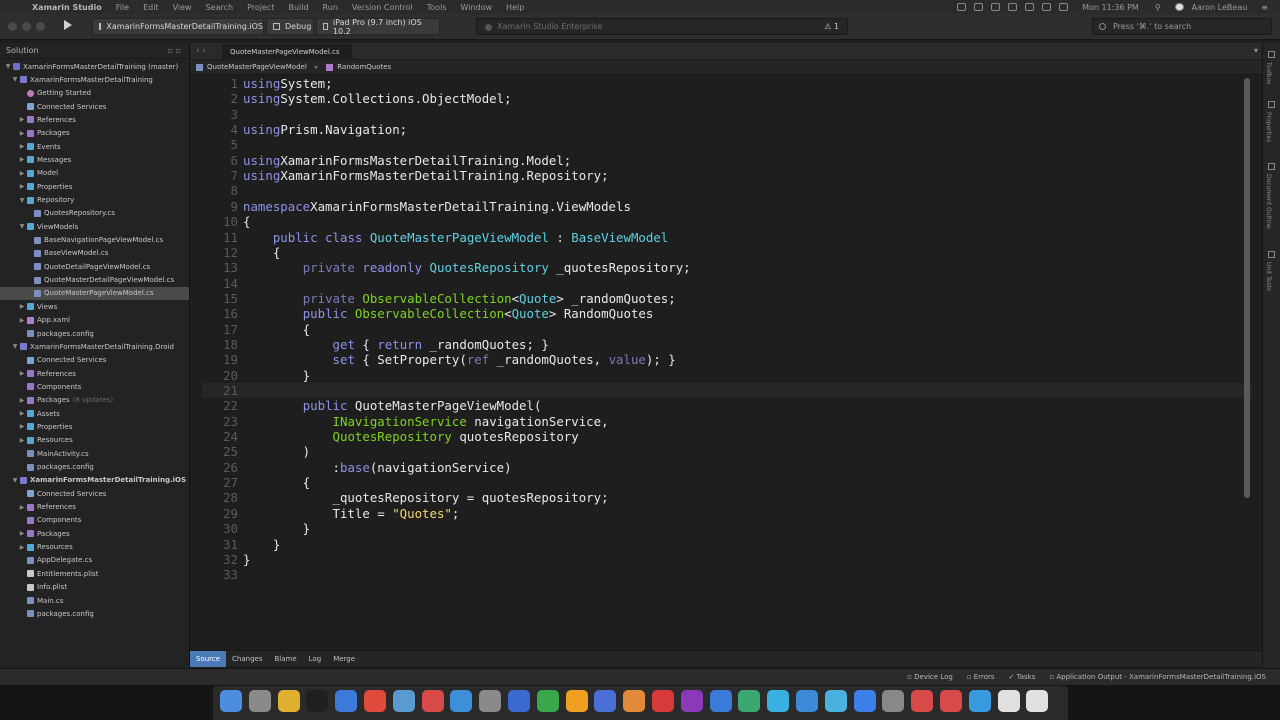  I want to click on menu-view: View, so click(182, 7).